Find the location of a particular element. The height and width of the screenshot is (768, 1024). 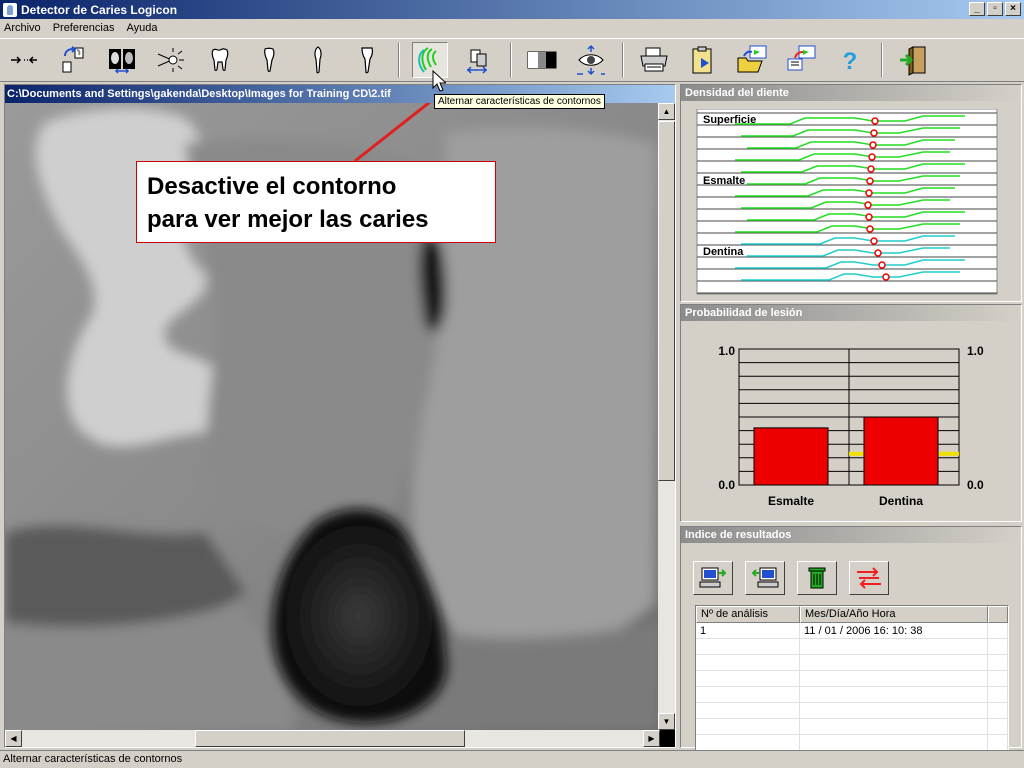

vertical-scrollbar: ▲ ▼ is located at coordinates (666, 416).